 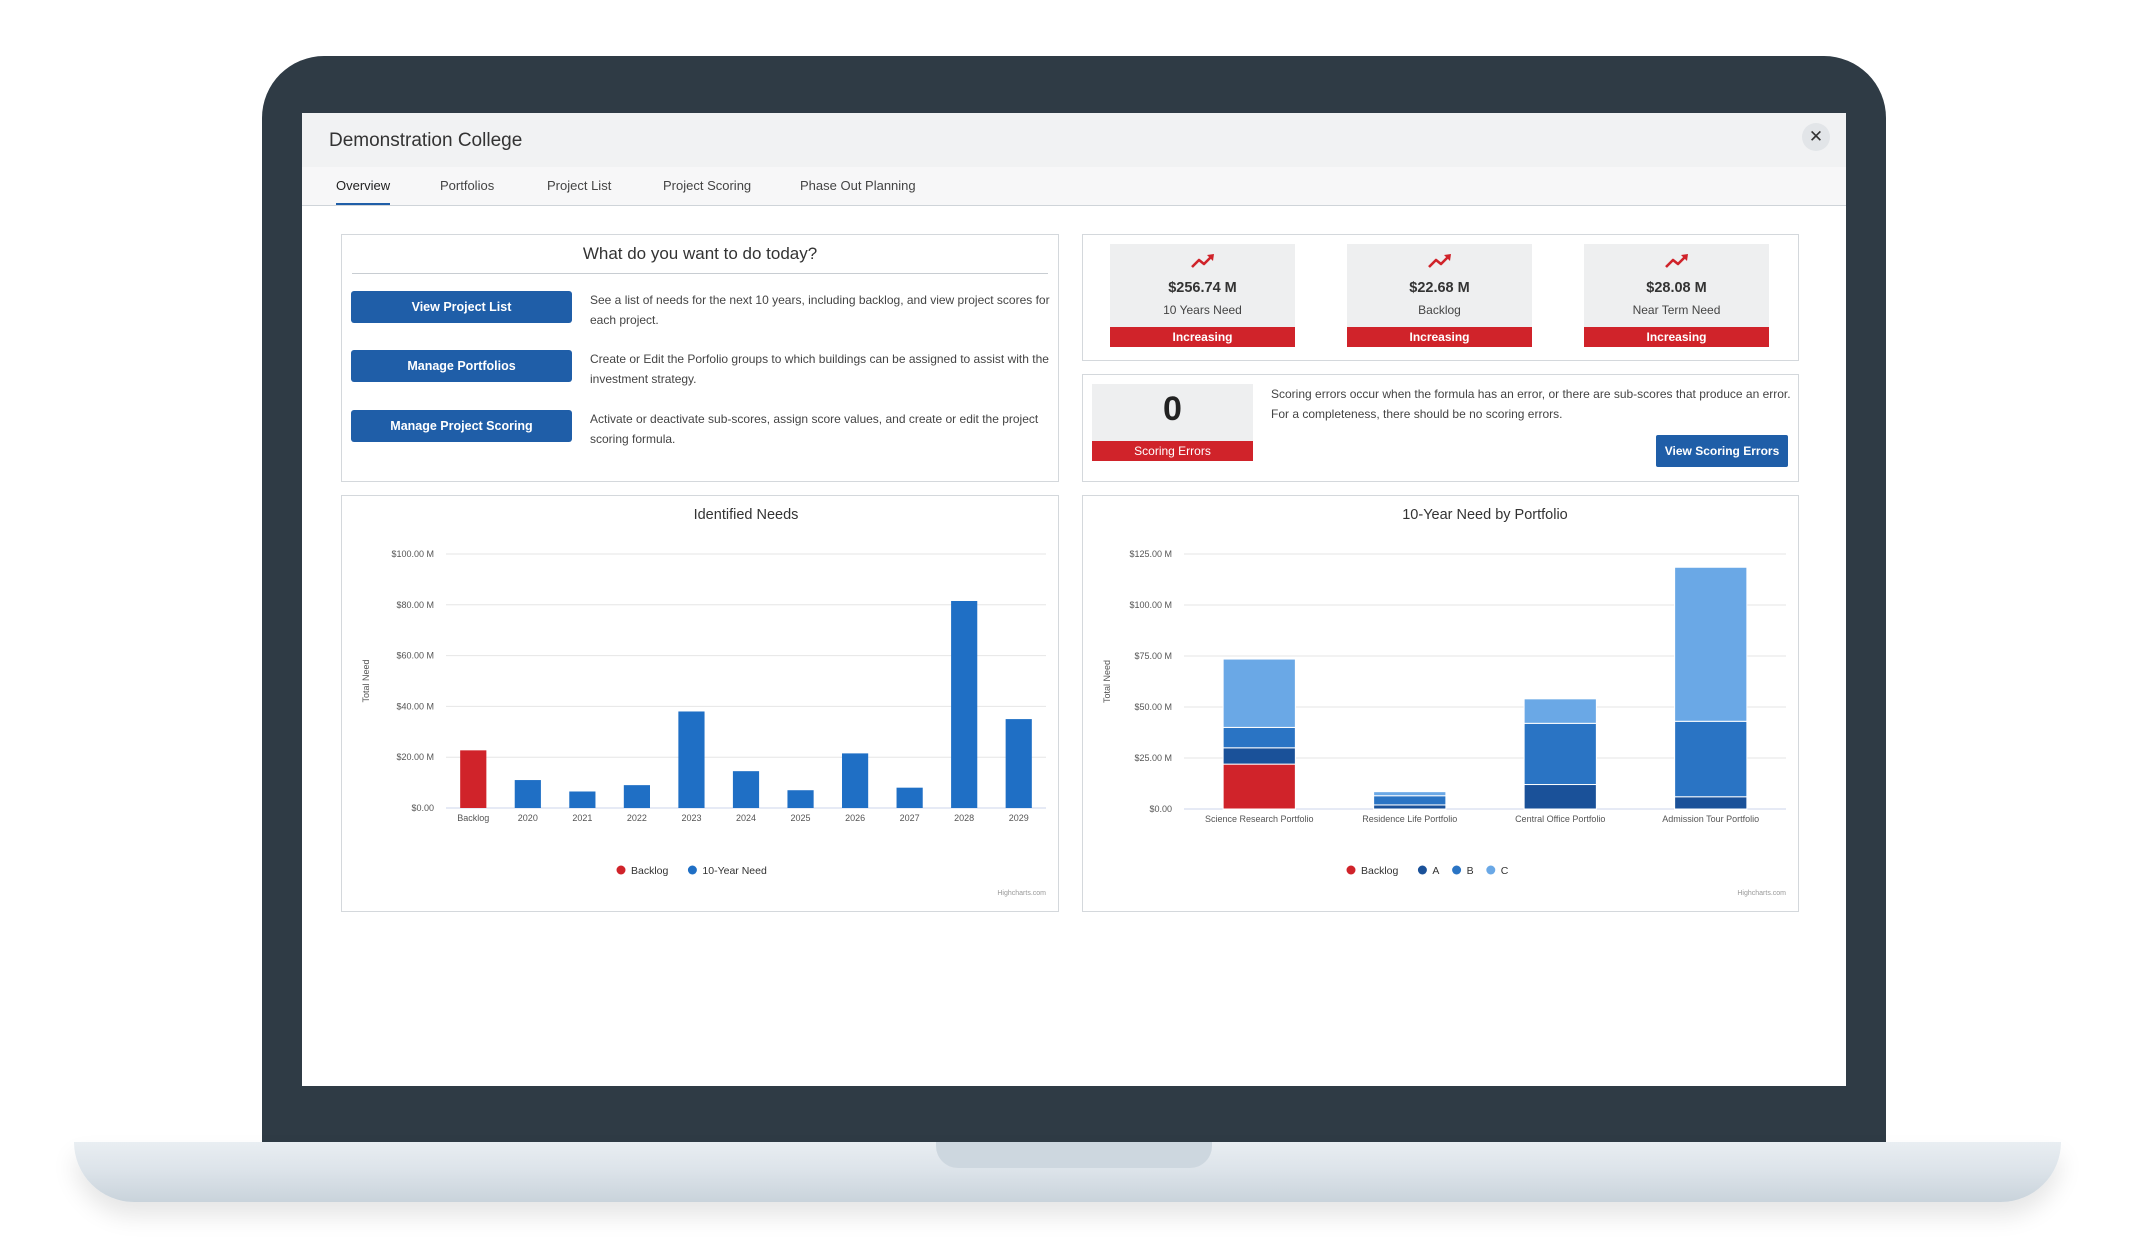 I want to click on manage-project-scoring-button: Manage Project Scoring, so click(x=461, y=426).